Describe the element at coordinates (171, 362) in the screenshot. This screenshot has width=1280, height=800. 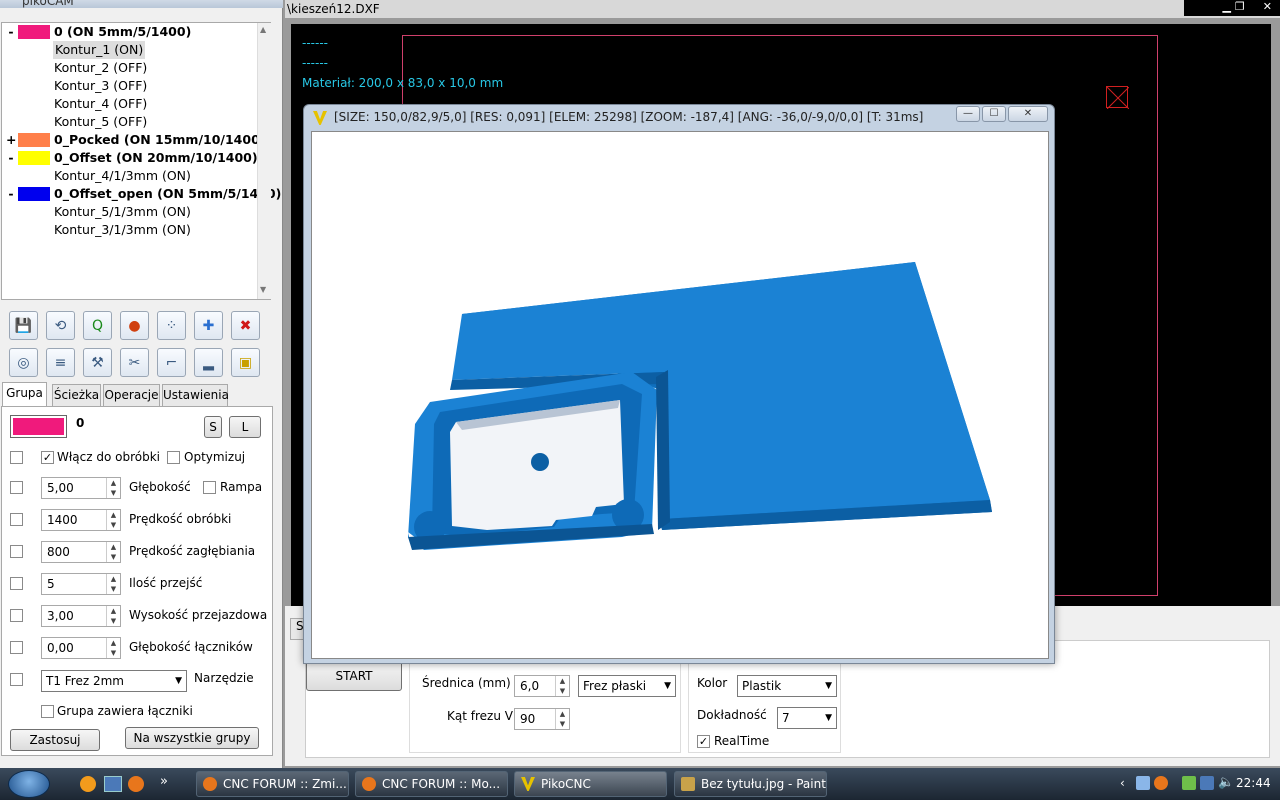
I see `profile-button: ⌐` at that location.